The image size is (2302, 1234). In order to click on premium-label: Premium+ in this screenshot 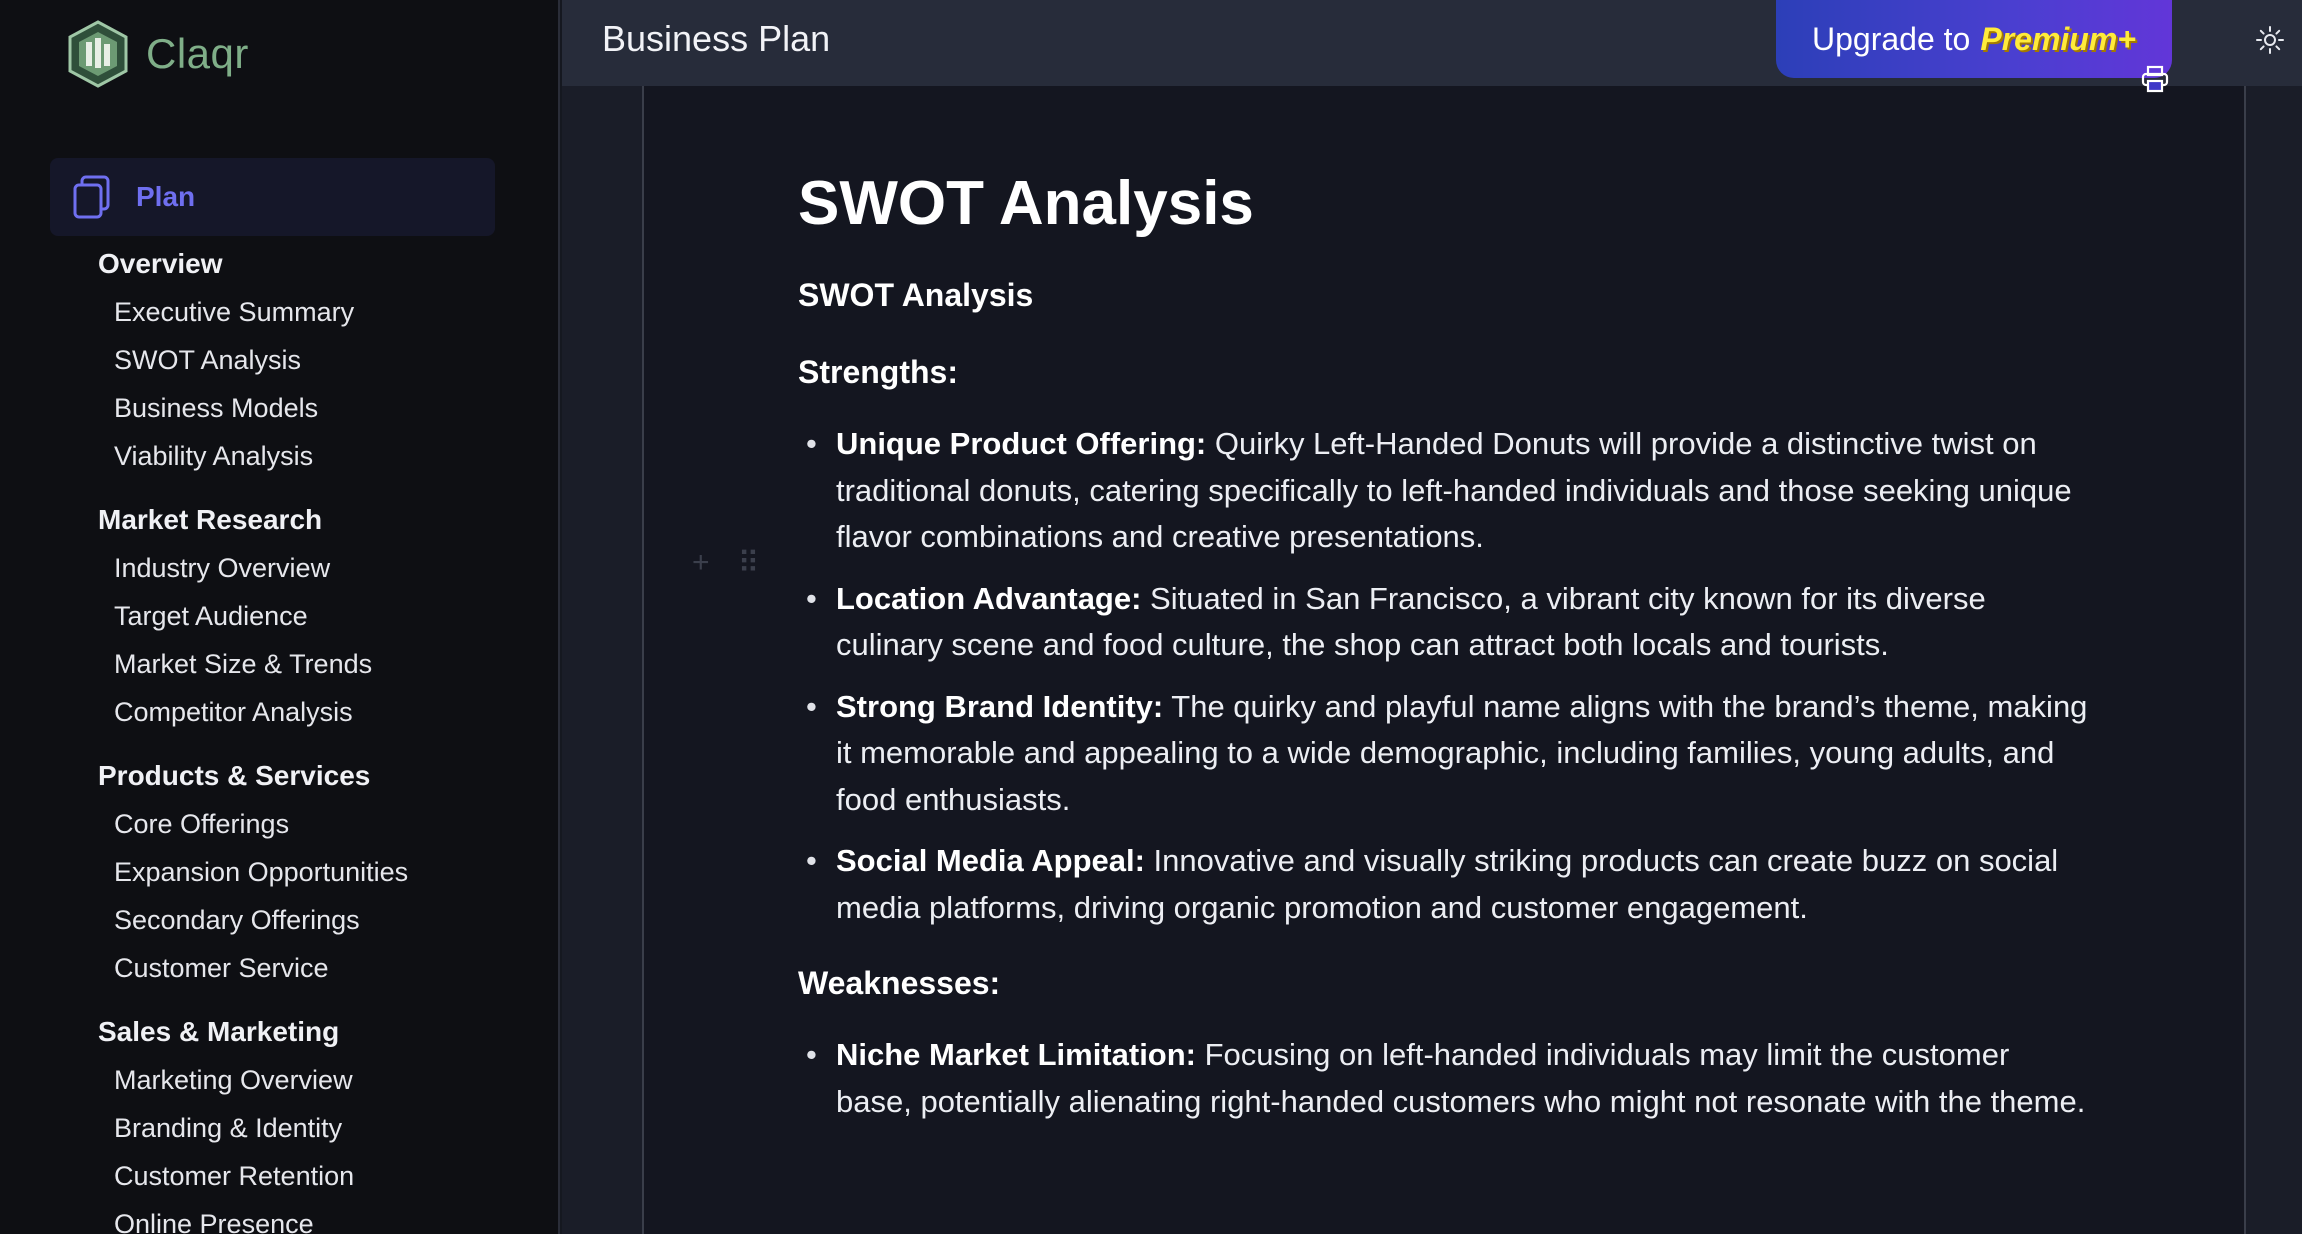, I will do `click(2058, 38)`.